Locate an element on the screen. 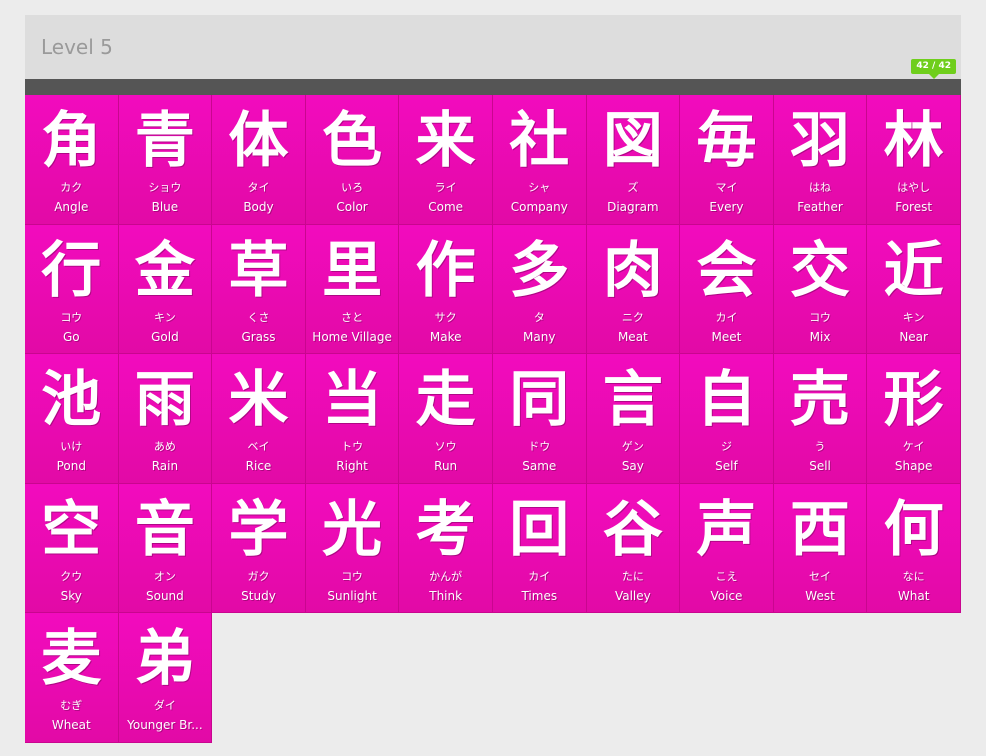 This screenshot has height=756, width=986. kanji-card: 音オン Sound is located at coordinates (165, 548).